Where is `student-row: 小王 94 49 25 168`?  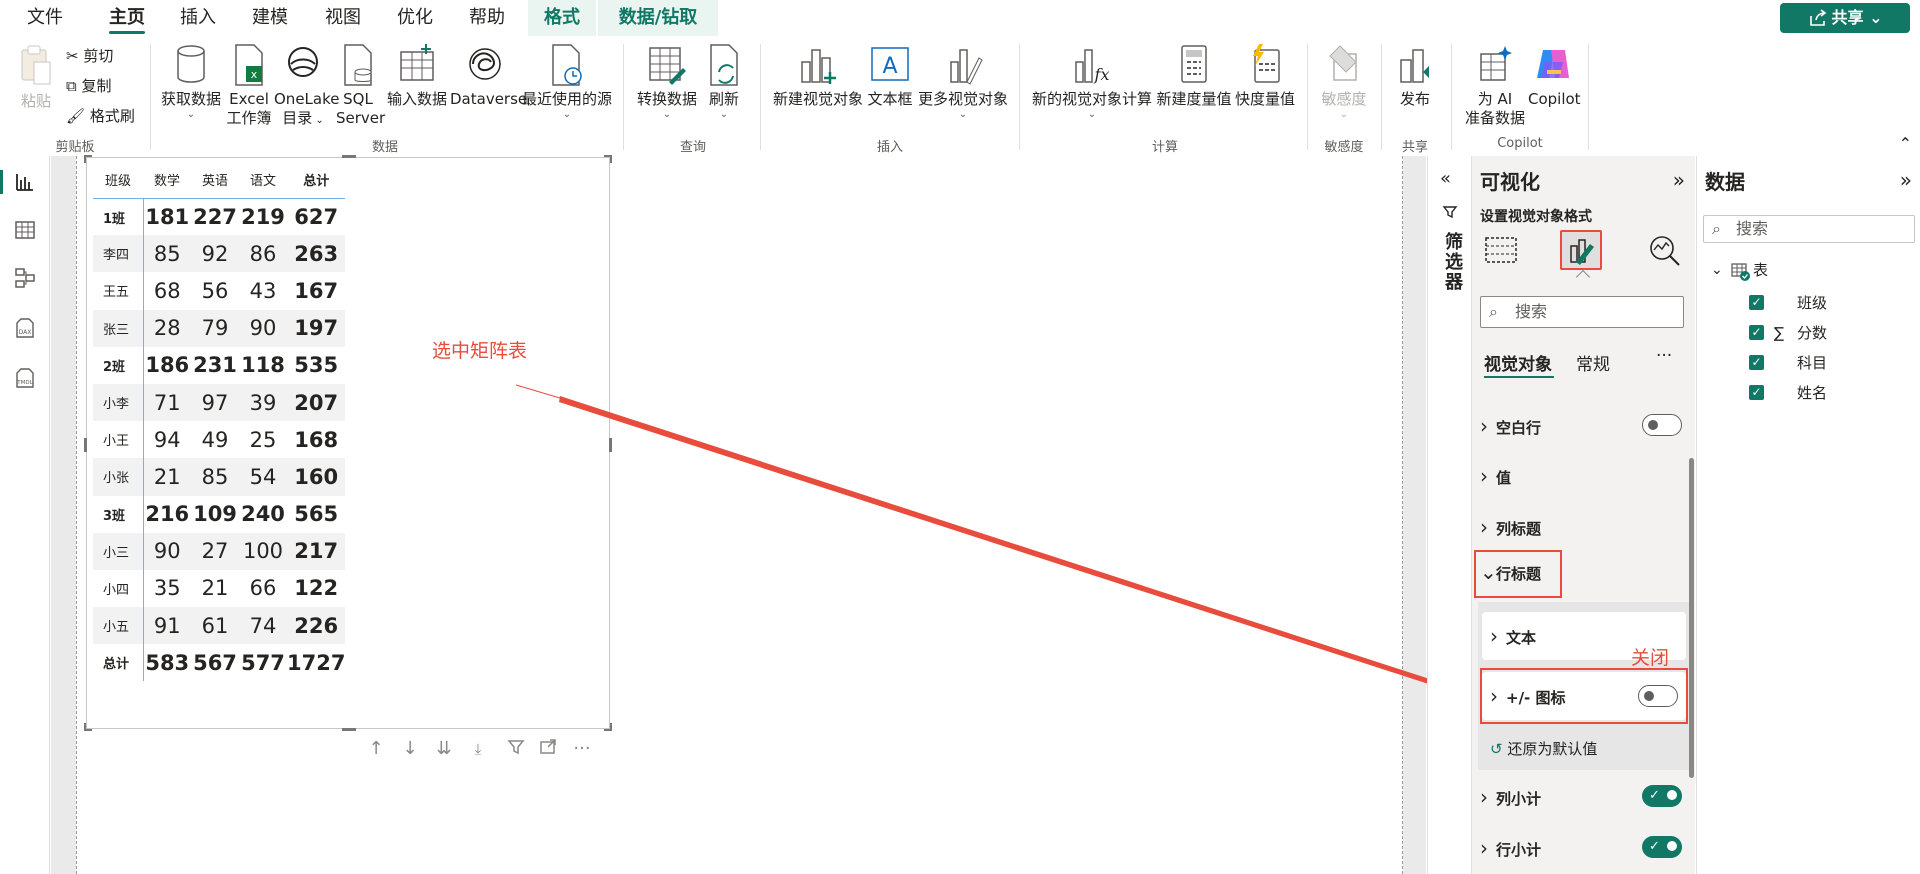
student-row: 小王 94 49 25 168 is located at coordinates (219, 440).